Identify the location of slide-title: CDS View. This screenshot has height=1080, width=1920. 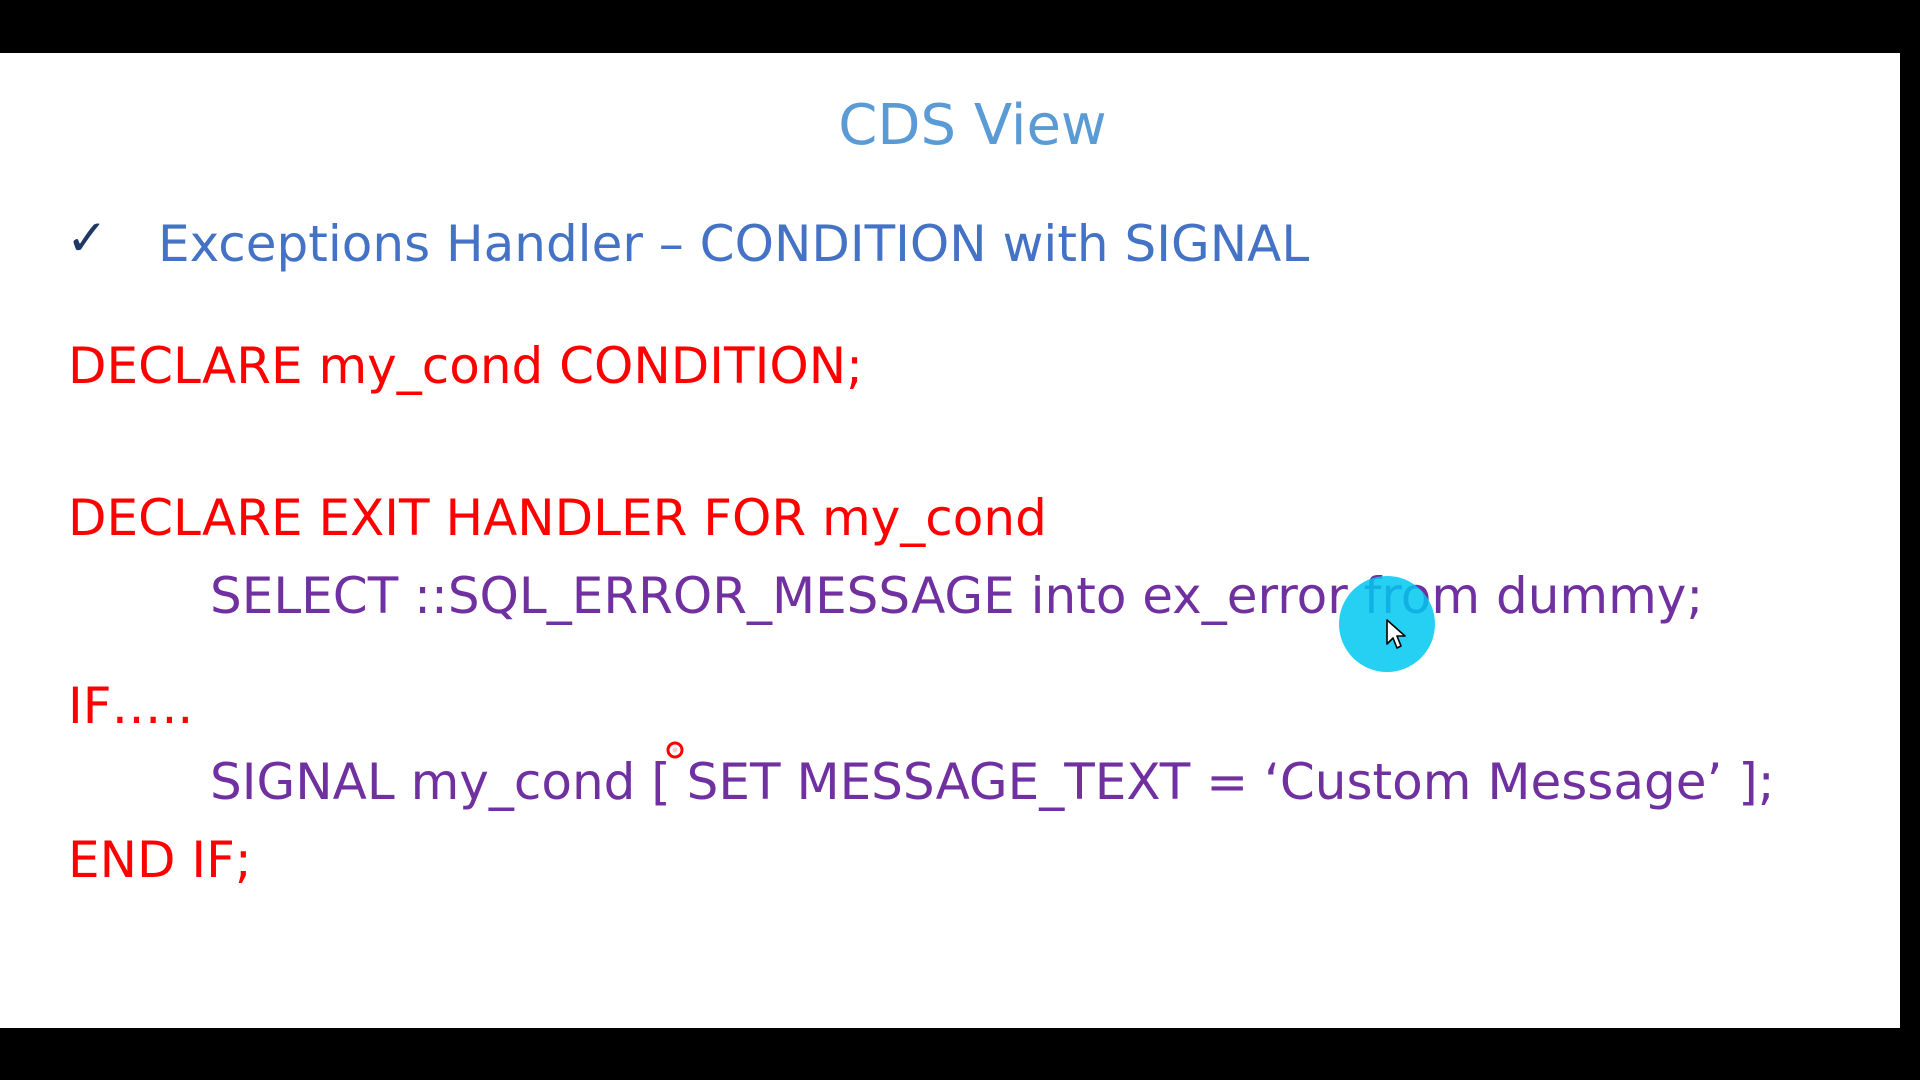
(972, 125).